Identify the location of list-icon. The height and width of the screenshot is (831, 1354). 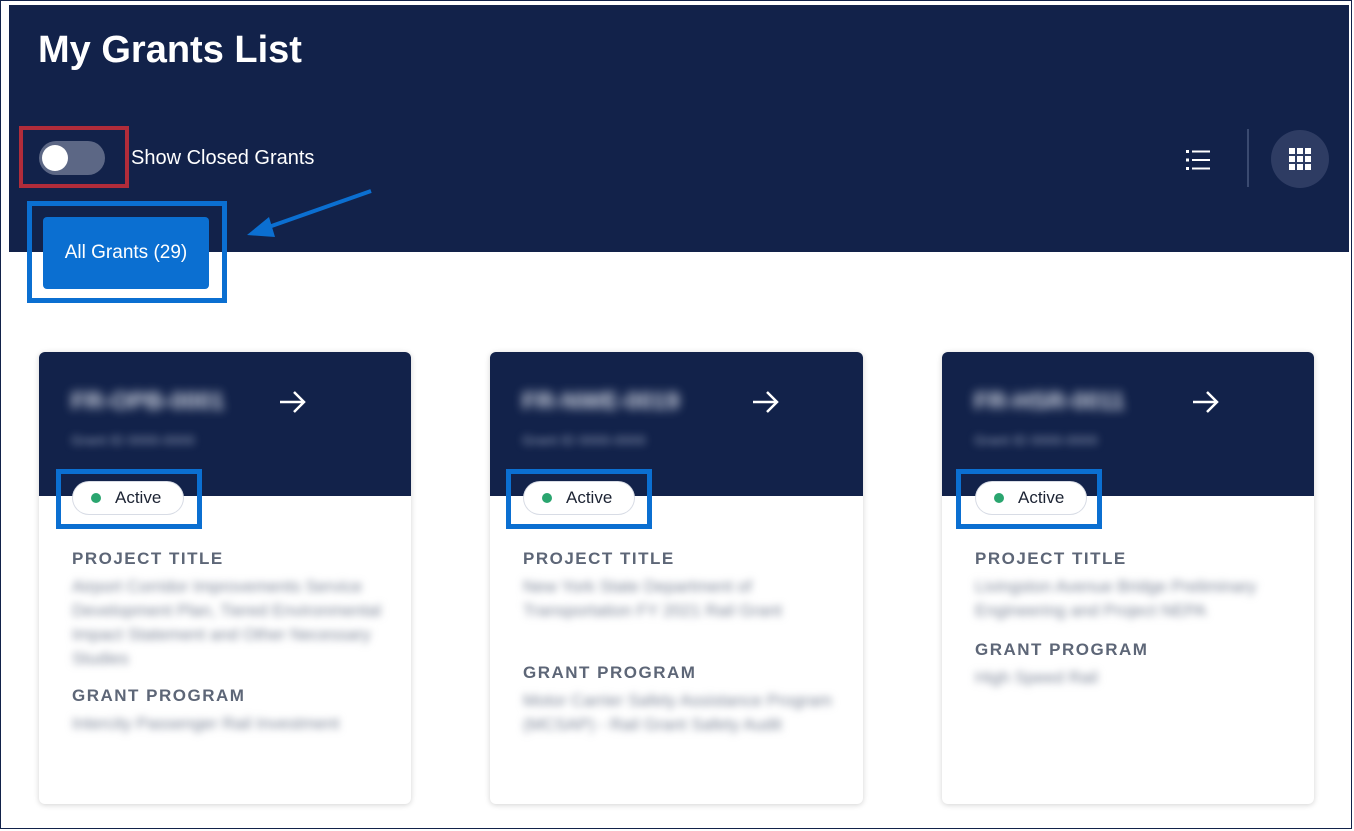
(1198, 160).